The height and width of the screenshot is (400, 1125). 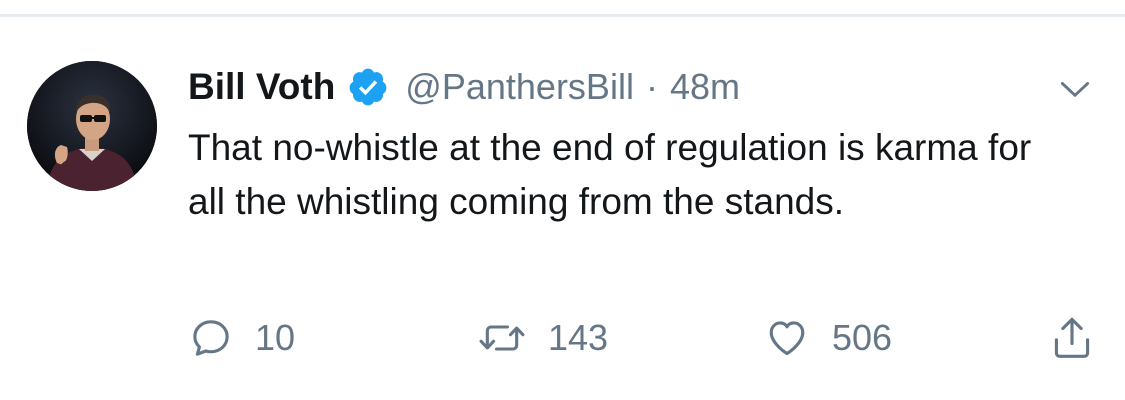 I want to click on retweet-count: 143, so click(x=578, y=337).